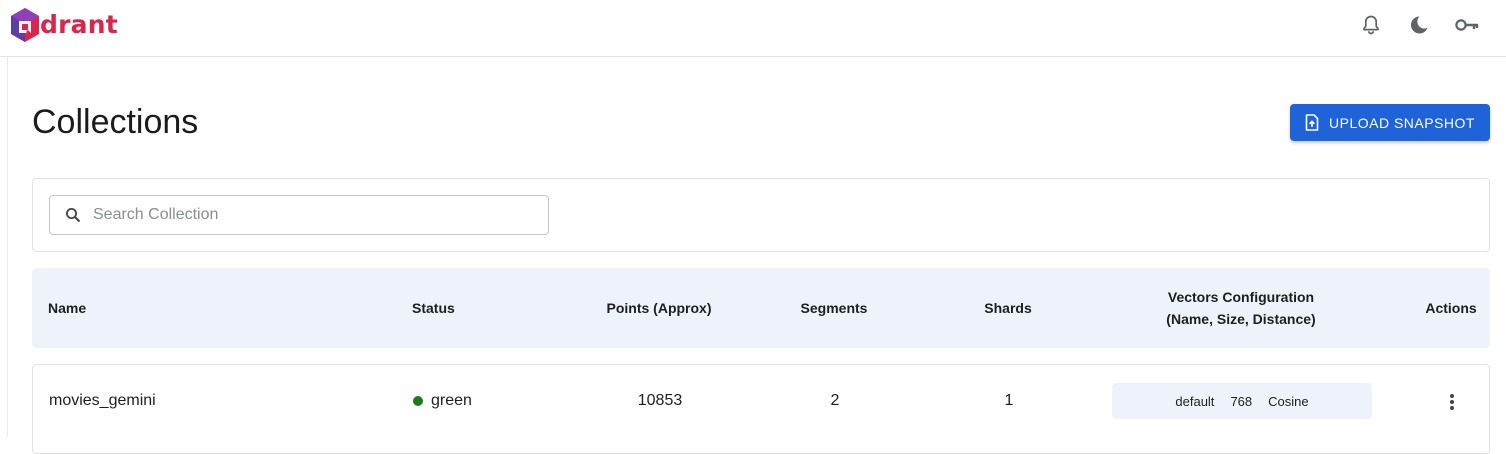 The height and width of the screenshot is (454, 1506). I want to click on more-vertical-icon, so click(1452, 402).